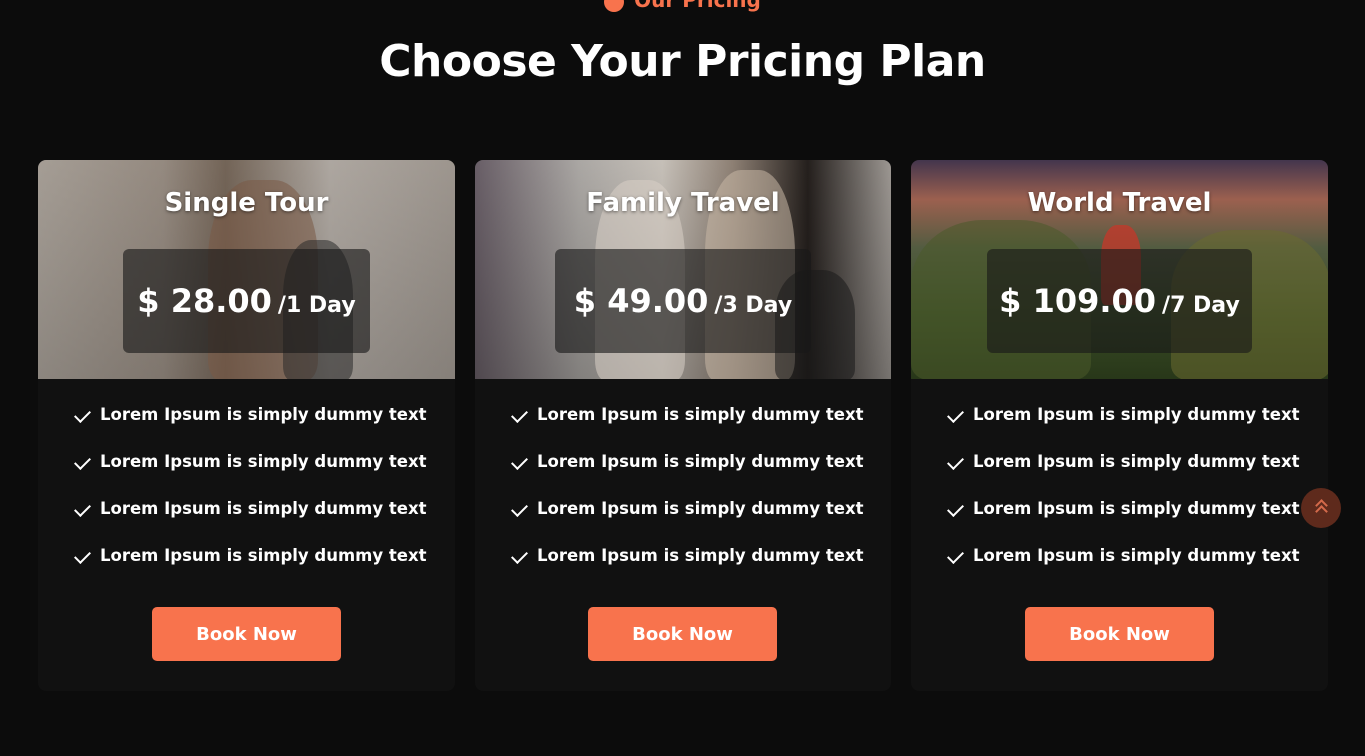 The image size is (1365, 756). What do you see at coordinates (683, 203) in the screenshot?
I see `plan-name: Family Travel` at bounding box center [683, 203].